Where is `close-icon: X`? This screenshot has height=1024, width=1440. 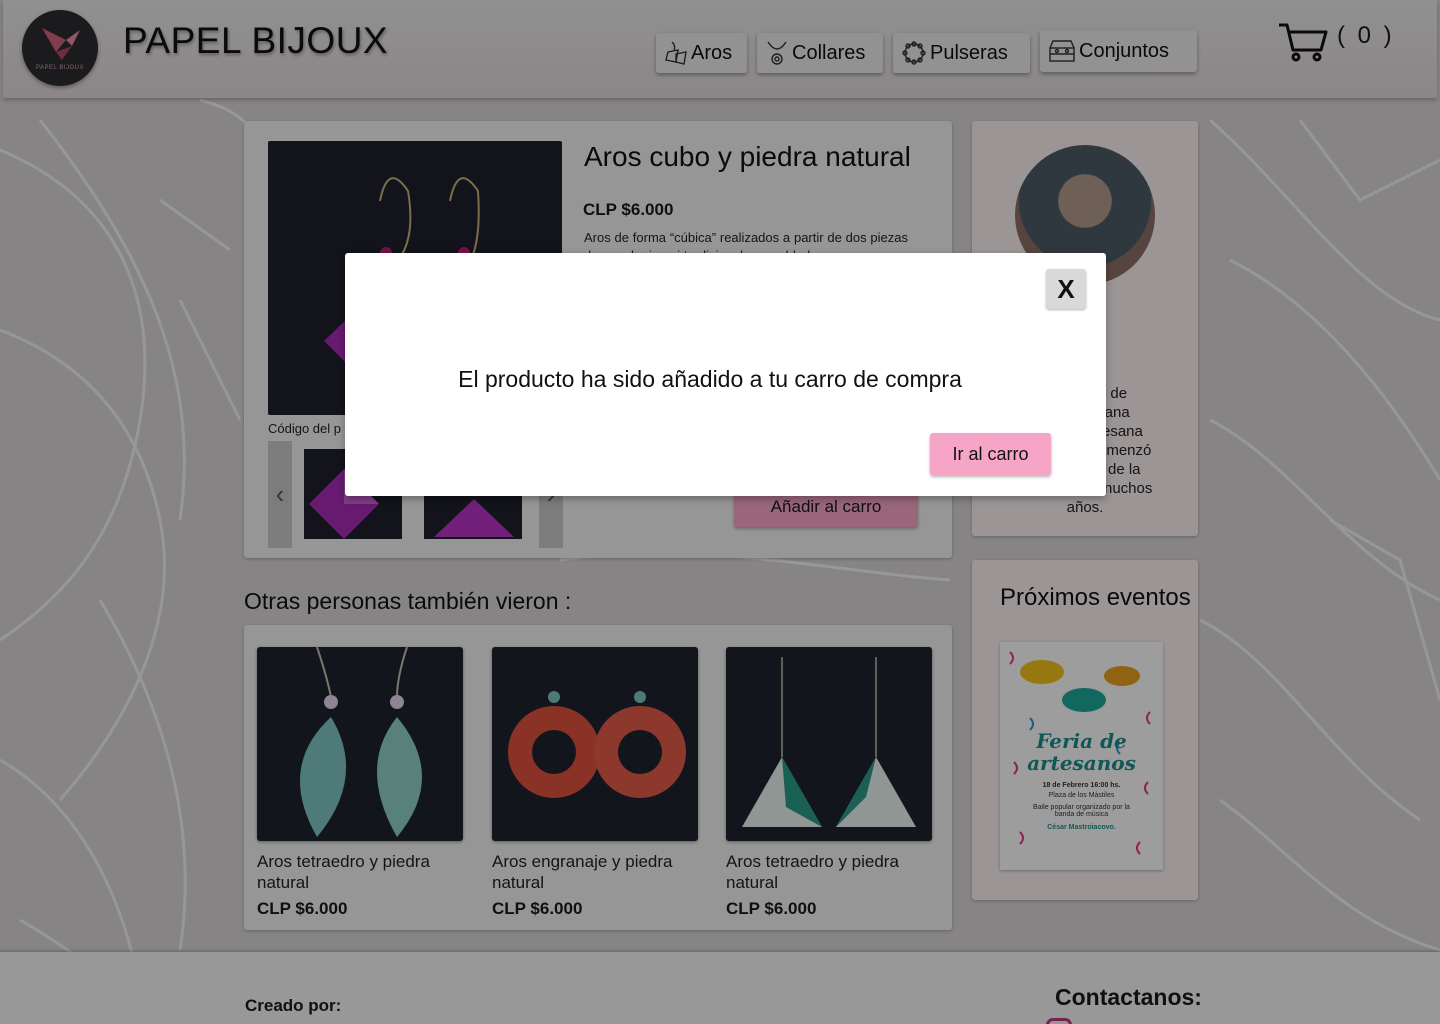 close-icon: X is located at coordinates (1066, 288).